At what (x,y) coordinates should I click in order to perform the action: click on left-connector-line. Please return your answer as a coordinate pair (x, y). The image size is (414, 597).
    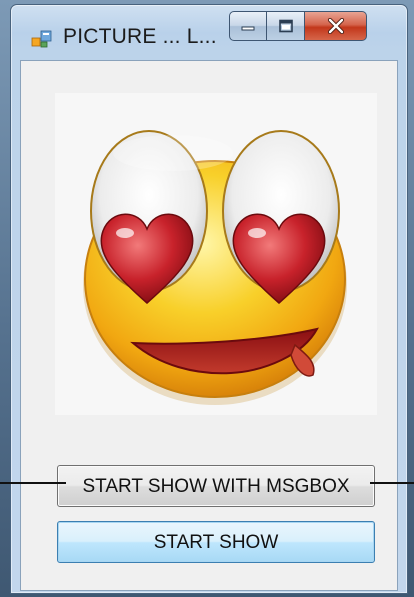
    Looking at the image, I should click on (33, 483).